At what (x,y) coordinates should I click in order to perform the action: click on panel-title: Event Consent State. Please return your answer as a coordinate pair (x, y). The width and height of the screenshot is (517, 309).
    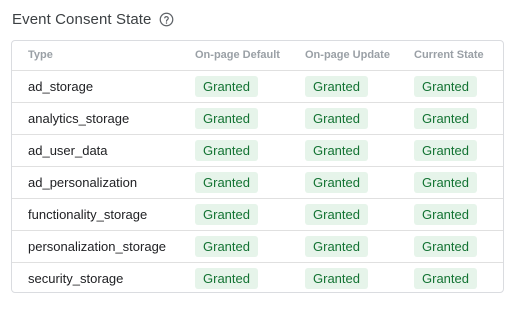
    Looking at the image, I should click on (82, 19).